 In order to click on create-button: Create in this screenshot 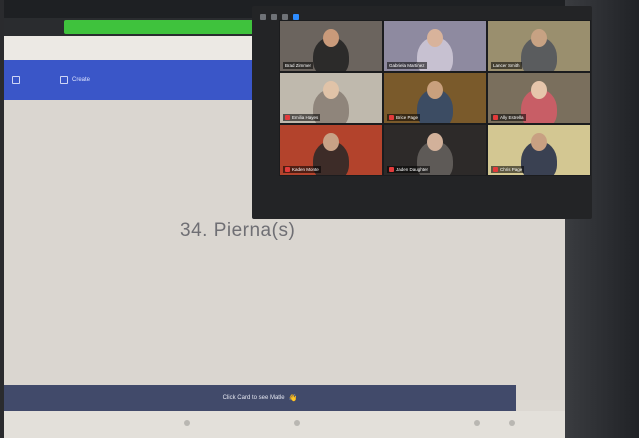, I will do `click(75, 80)`.